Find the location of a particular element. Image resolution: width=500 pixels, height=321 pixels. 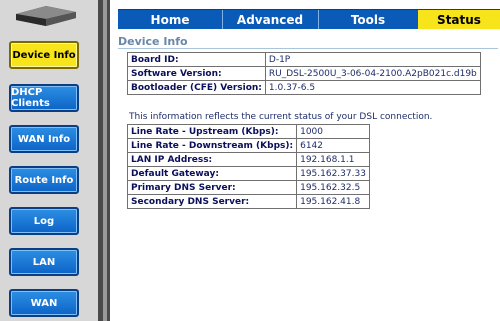

sidebar-item-wan: WAN is located at coordinates (44, 303).